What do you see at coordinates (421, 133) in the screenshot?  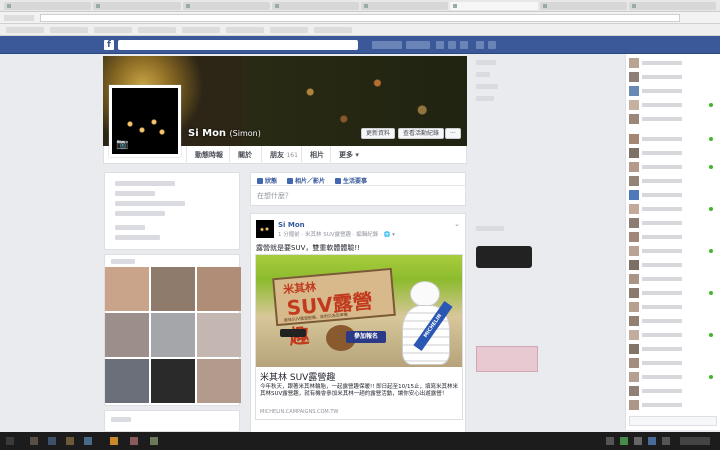 I see `activity-log-button: 查看活動紀錄` at bounding box center [421, 133].